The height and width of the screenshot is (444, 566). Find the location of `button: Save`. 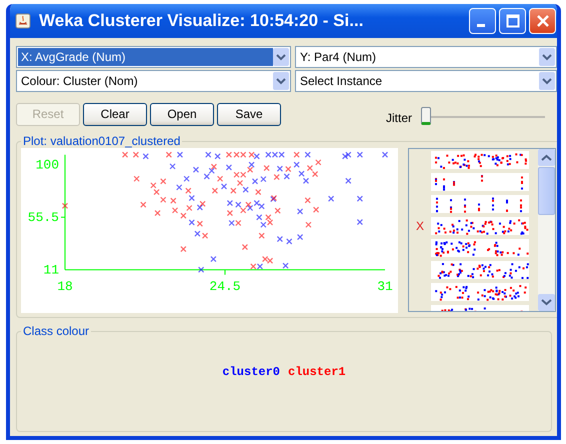

button: Save is located at coordinates (249, 114).